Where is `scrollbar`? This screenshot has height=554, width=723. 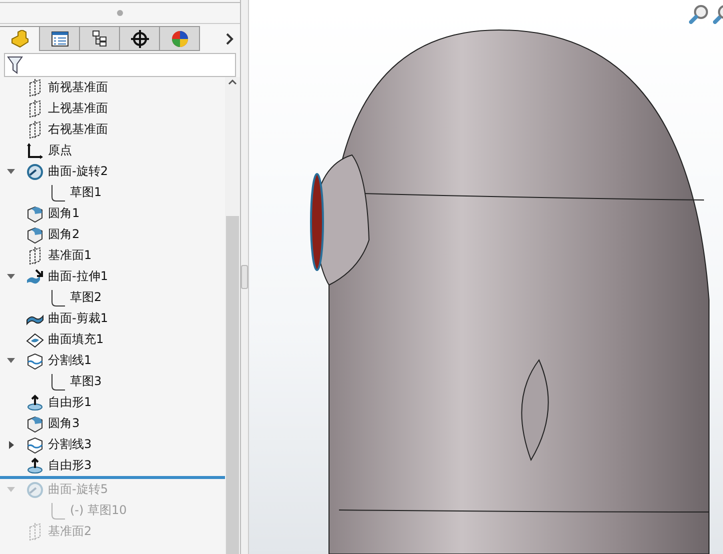
scrollbar is located at coordinates (232, 315).